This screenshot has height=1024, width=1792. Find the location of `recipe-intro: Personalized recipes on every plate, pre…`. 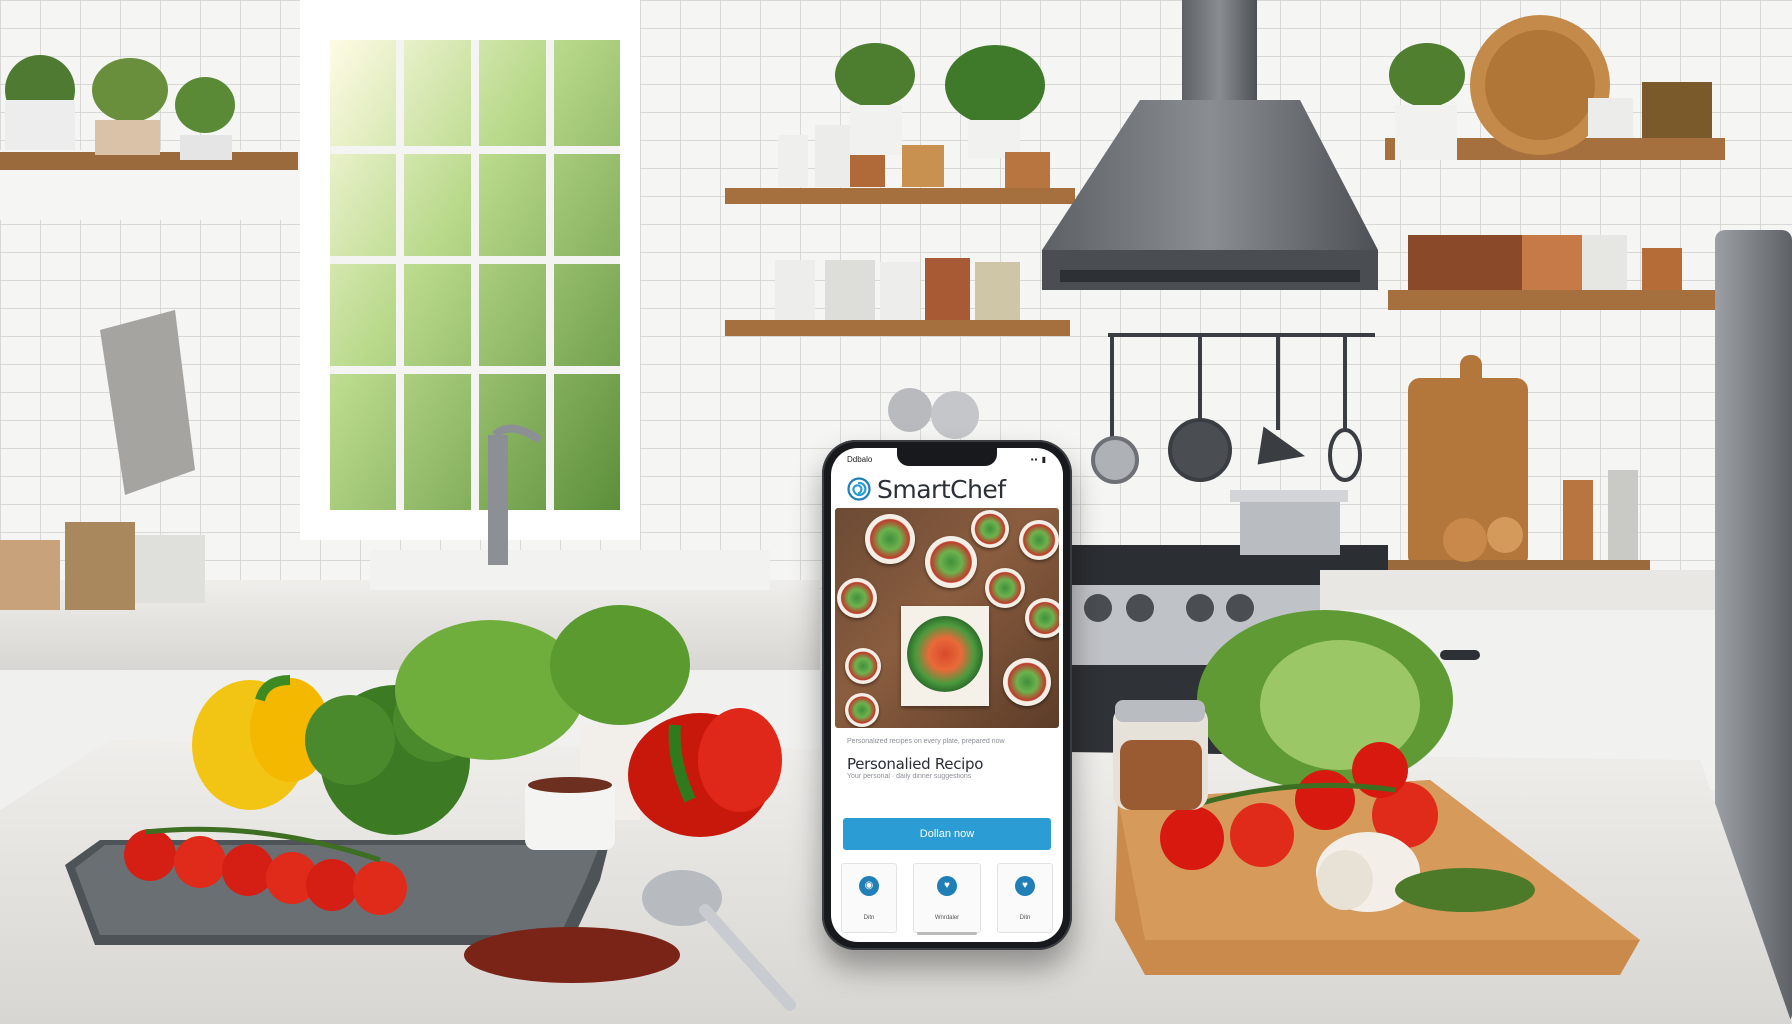

recipe-intro: Personalized recipes on every plate, pre… is located at coordinates (947, 754).